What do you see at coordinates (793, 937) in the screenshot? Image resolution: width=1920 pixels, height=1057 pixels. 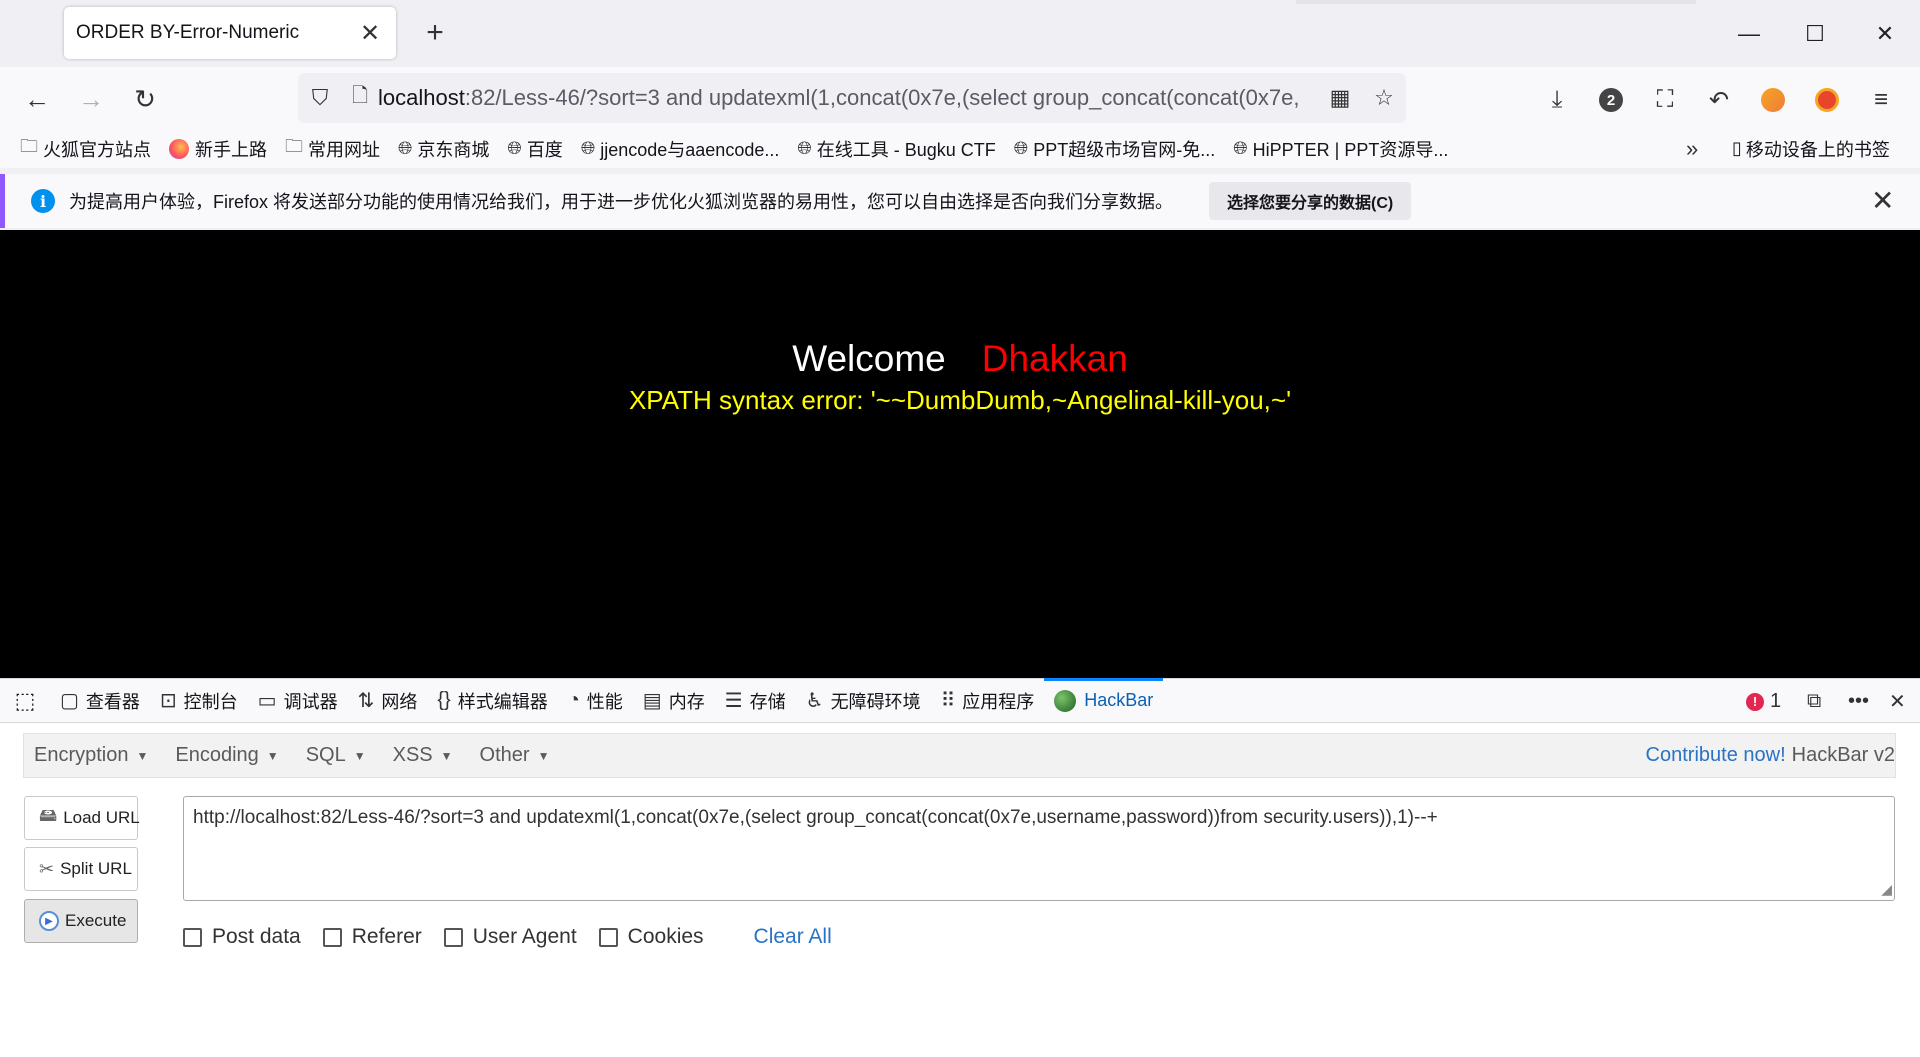 I see `clear-all-link: Clear All` at bounding box center [793, 937].